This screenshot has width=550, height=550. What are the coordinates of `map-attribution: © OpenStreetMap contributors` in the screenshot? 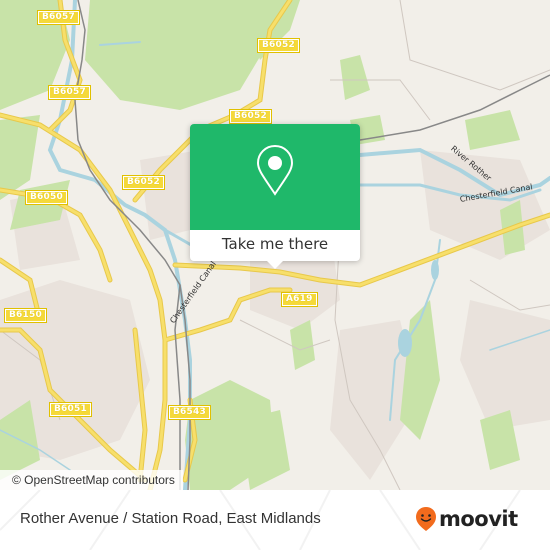 It's located at (91, 480).